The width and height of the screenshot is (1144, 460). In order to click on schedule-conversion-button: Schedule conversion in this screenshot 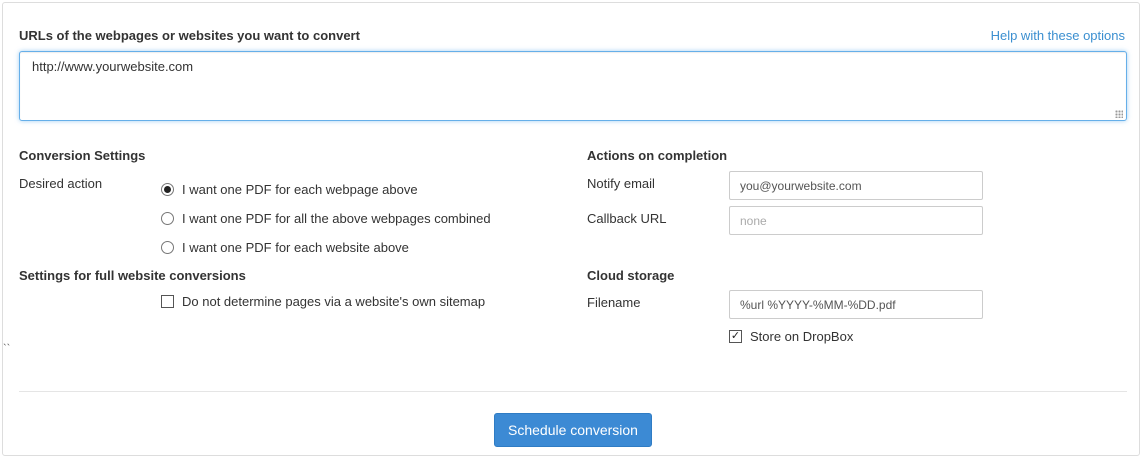, I will do `click(573, 430)`.